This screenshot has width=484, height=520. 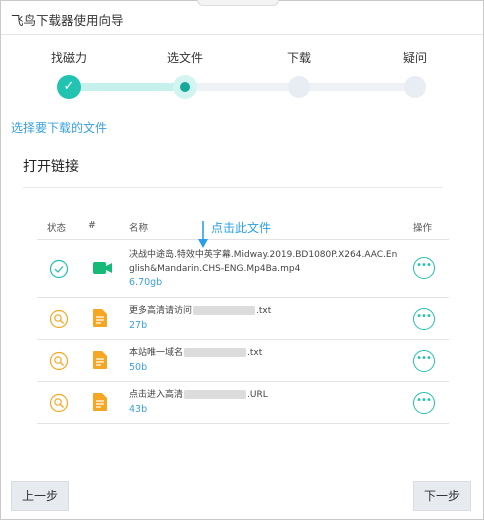 I want to click on header-status: 状态, so click(x=57, y=228).